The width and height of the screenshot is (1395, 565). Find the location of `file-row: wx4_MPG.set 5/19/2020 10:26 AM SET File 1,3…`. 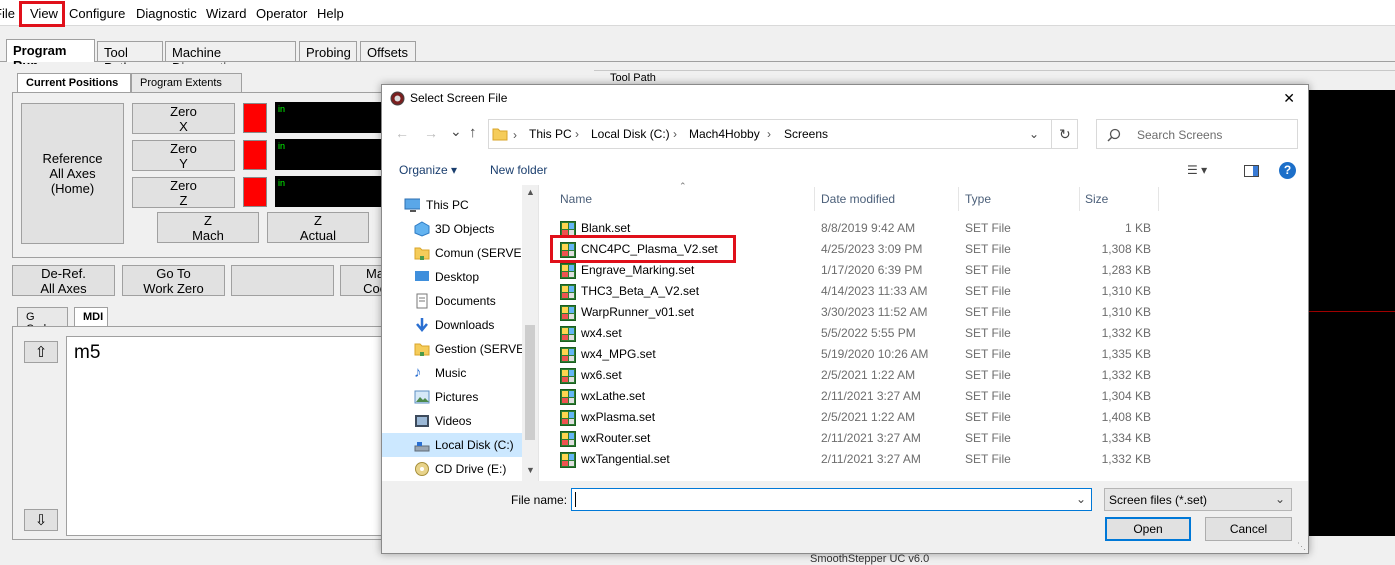

file-row: wx4_MPG.set 5/19/2020 10:26 AM SET File 1,3… is located at coordinates (927, 354).